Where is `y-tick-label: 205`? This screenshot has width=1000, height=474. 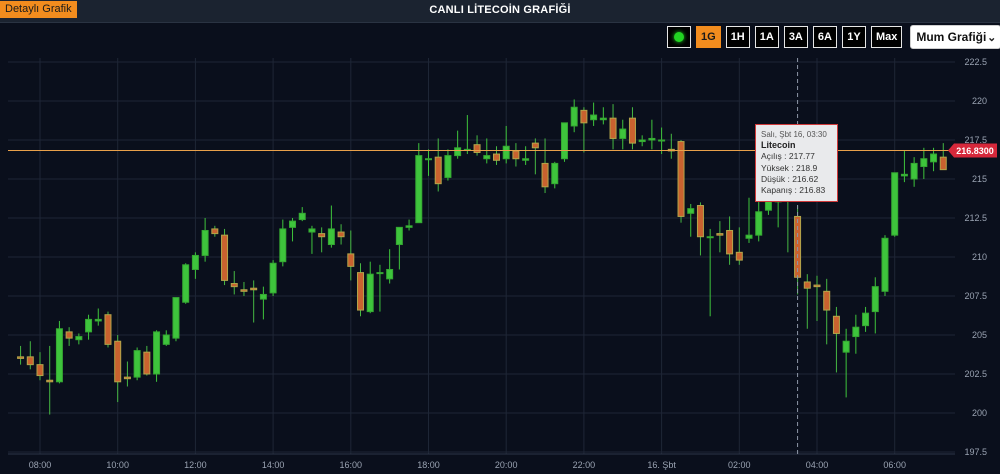 y-tick-label: 205 is located at coordinates (979, 335).